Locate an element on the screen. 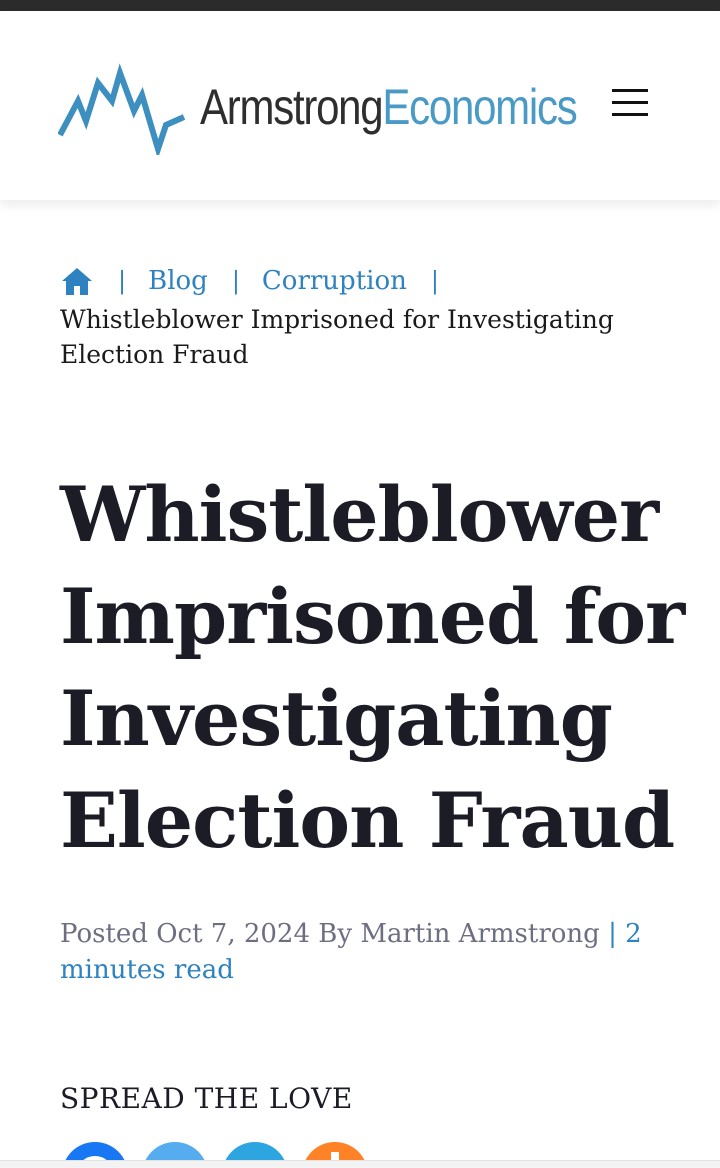  logo-chart-icon is located at coordinates (122, 109).